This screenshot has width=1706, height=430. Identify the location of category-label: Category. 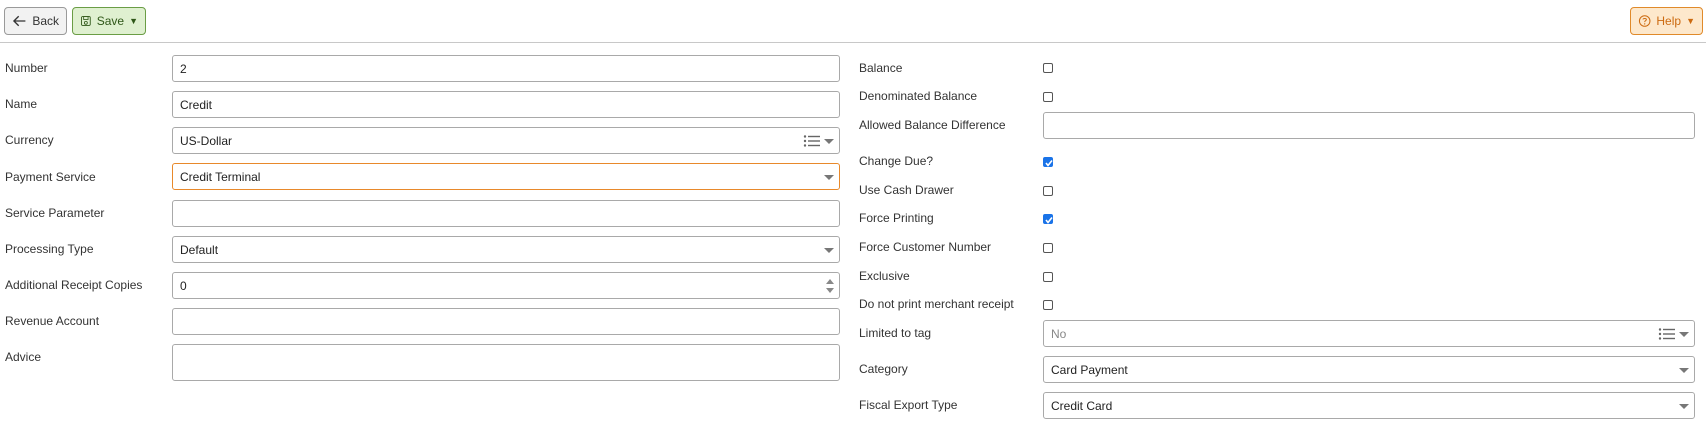
(883, 369).